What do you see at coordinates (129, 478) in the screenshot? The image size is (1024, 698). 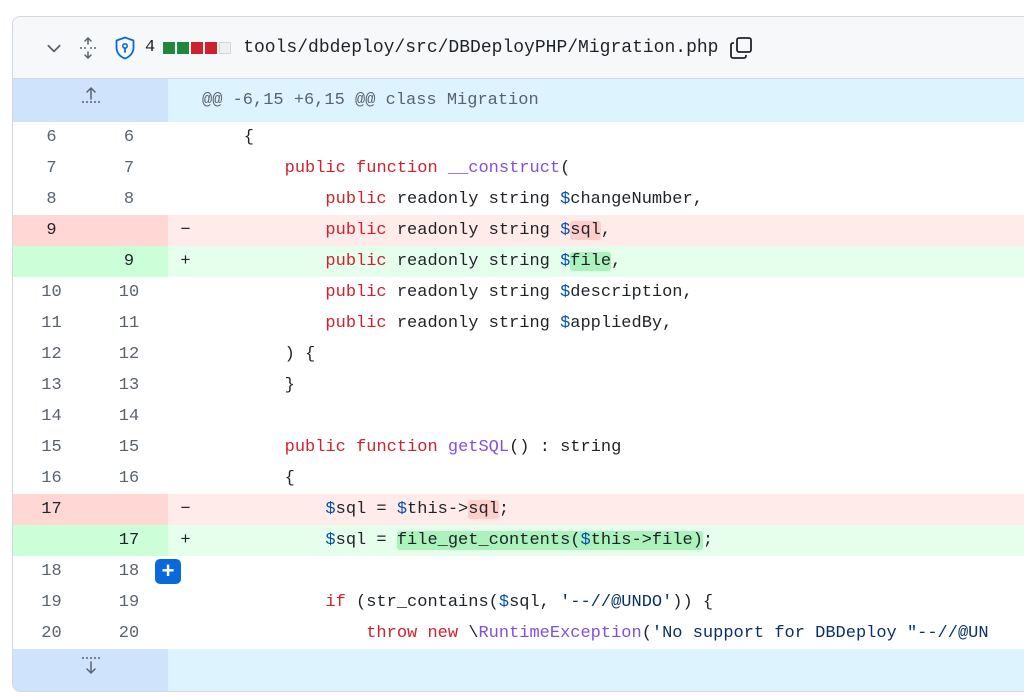 I see `new-line-number: 16` at bounding box center [129, 478].